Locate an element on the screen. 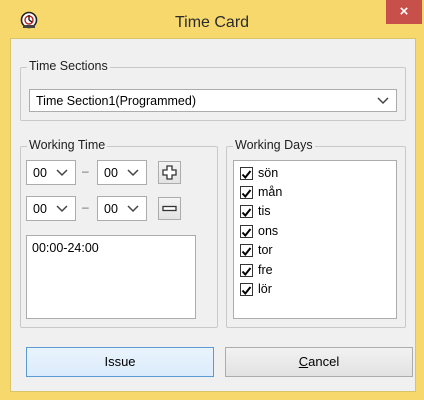  time-range-list: 00:00-24:00 is located at coordinates (111, 277).